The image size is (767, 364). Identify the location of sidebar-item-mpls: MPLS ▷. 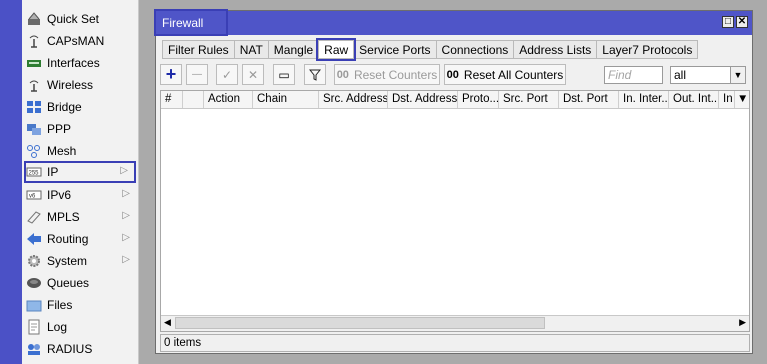
(80, 217).